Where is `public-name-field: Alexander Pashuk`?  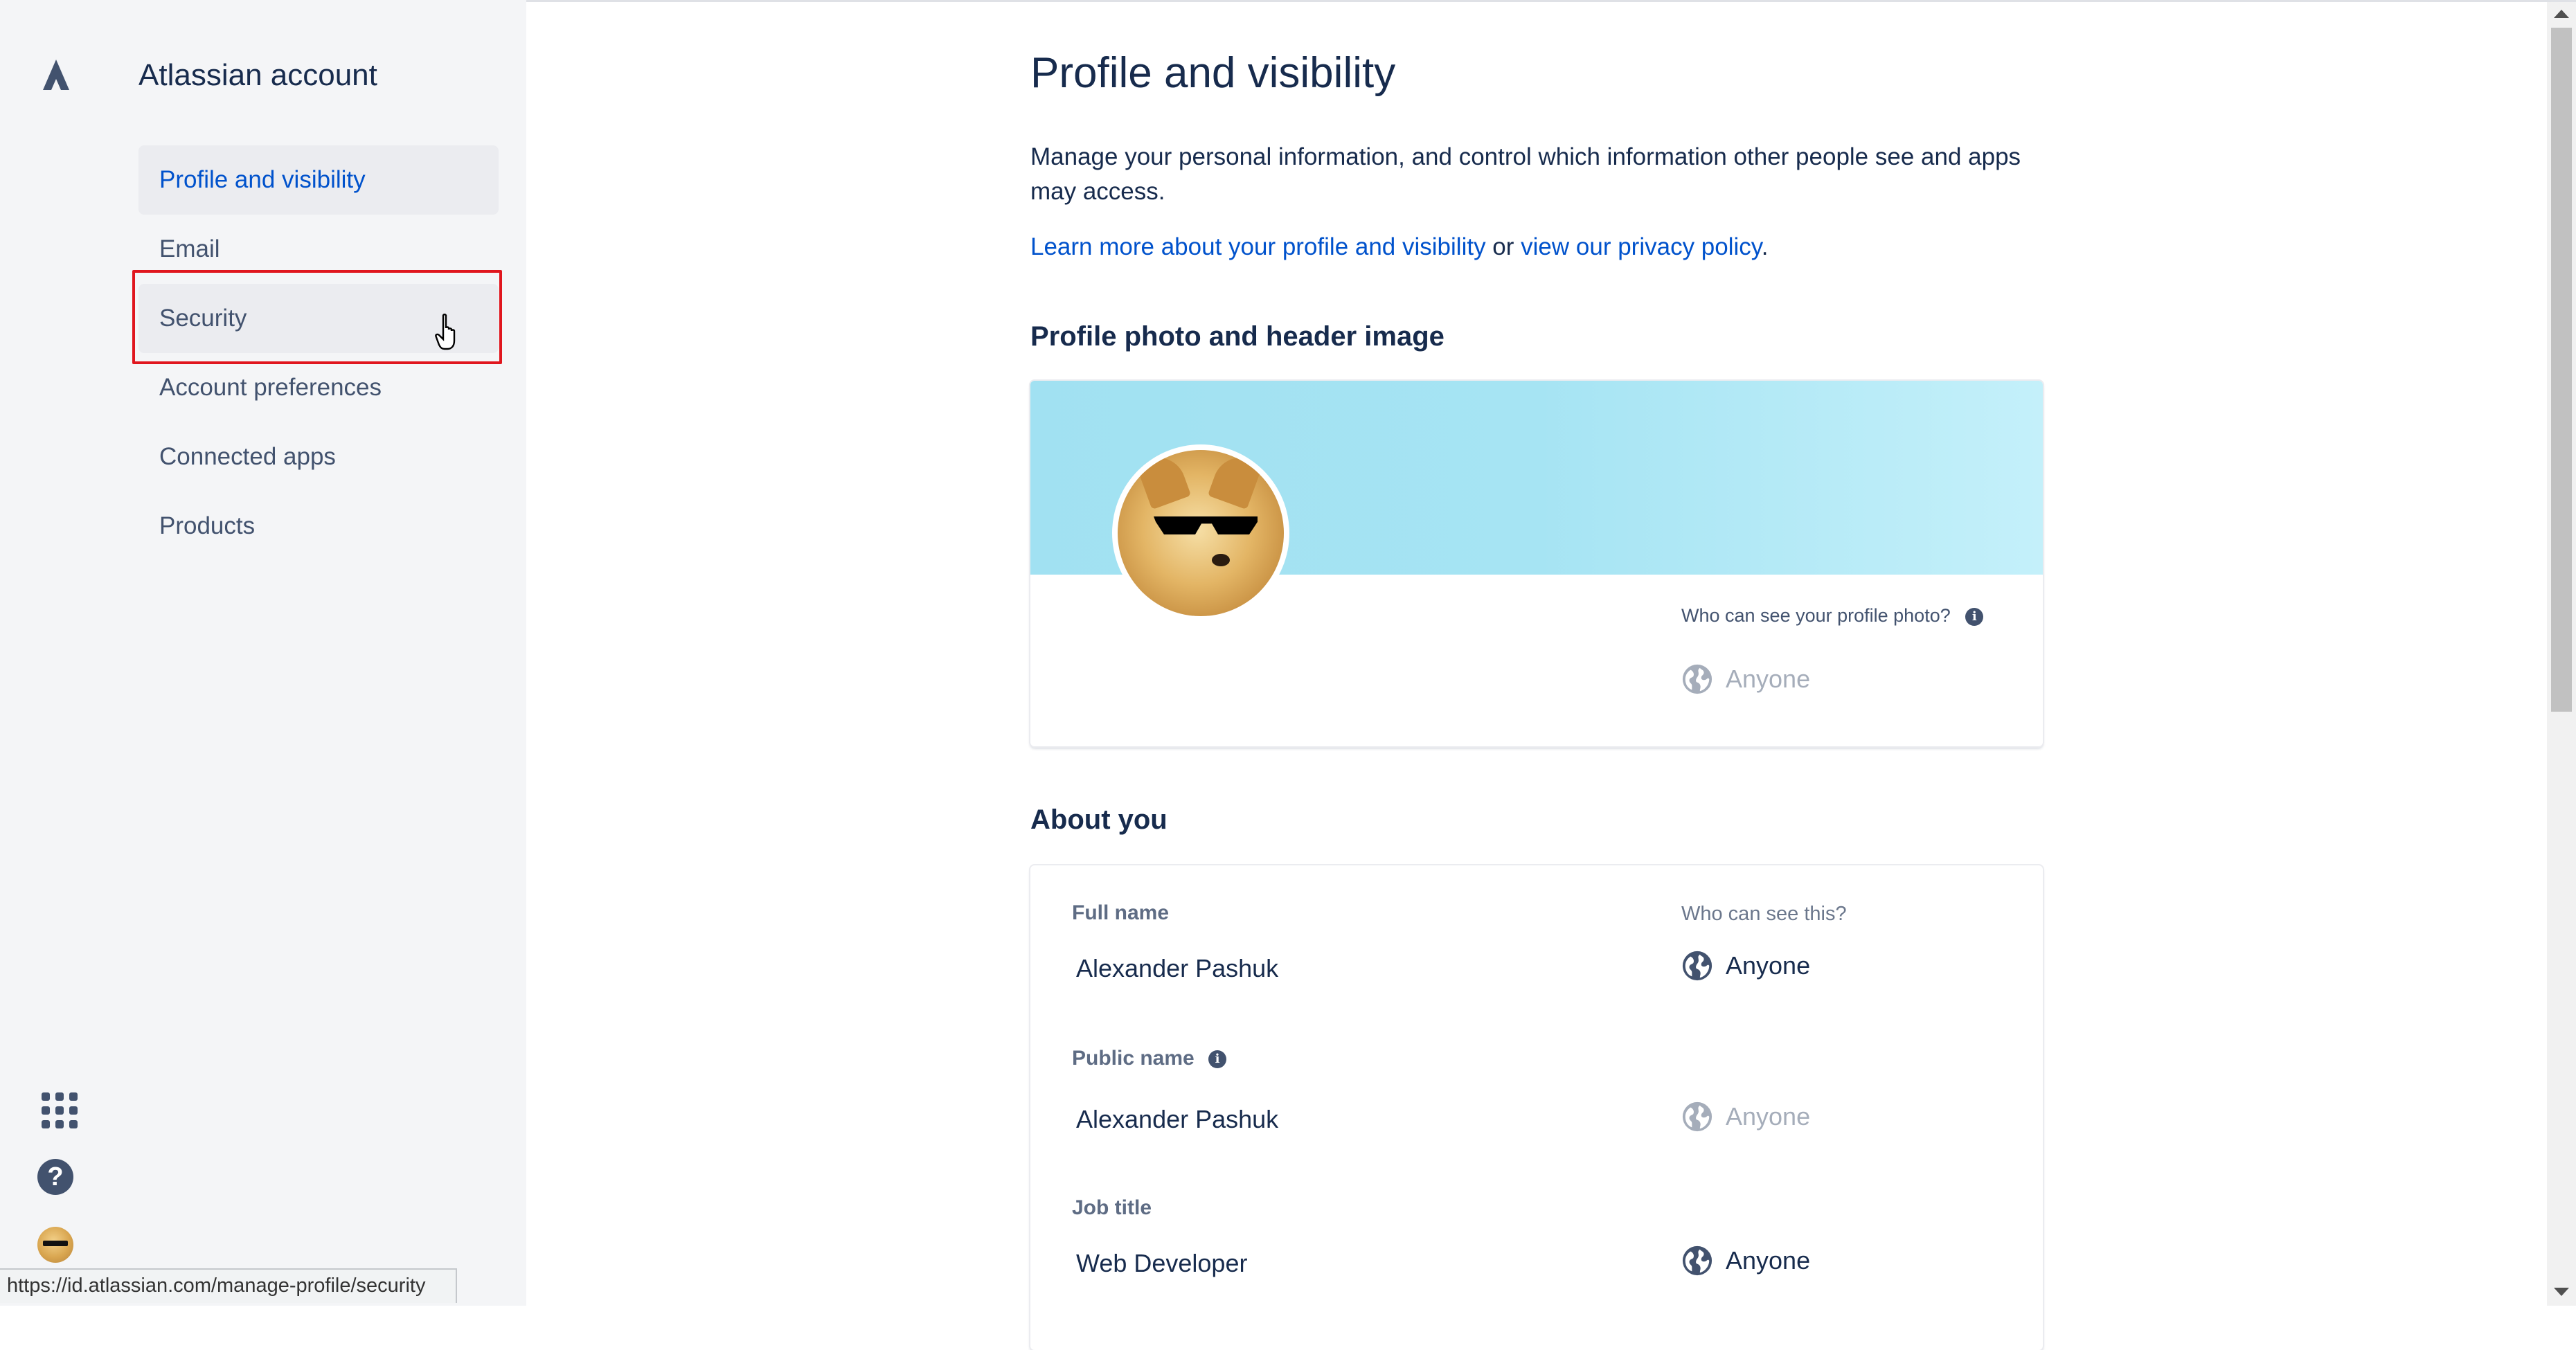
public-name-field: Alexander Pashuk is located at coordinates (1177, 1119).